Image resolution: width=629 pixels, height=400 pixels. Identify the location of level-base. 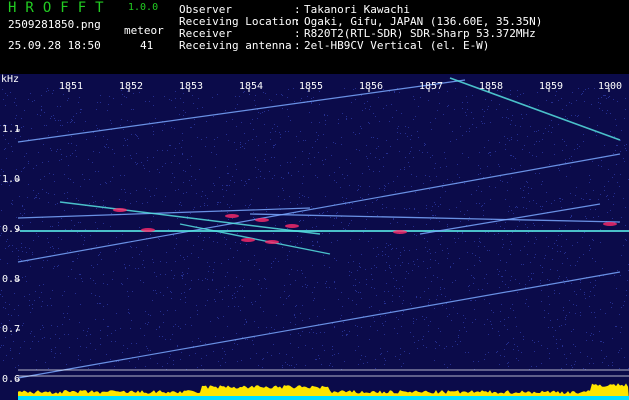
(323, 398).